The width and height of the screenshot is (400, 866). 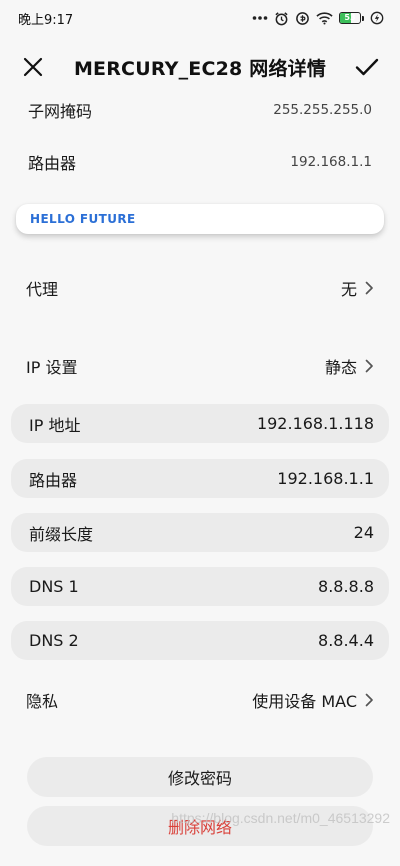 I want to click on router-field: 路由器 192.168.1.1, so click(x=200, y=478).